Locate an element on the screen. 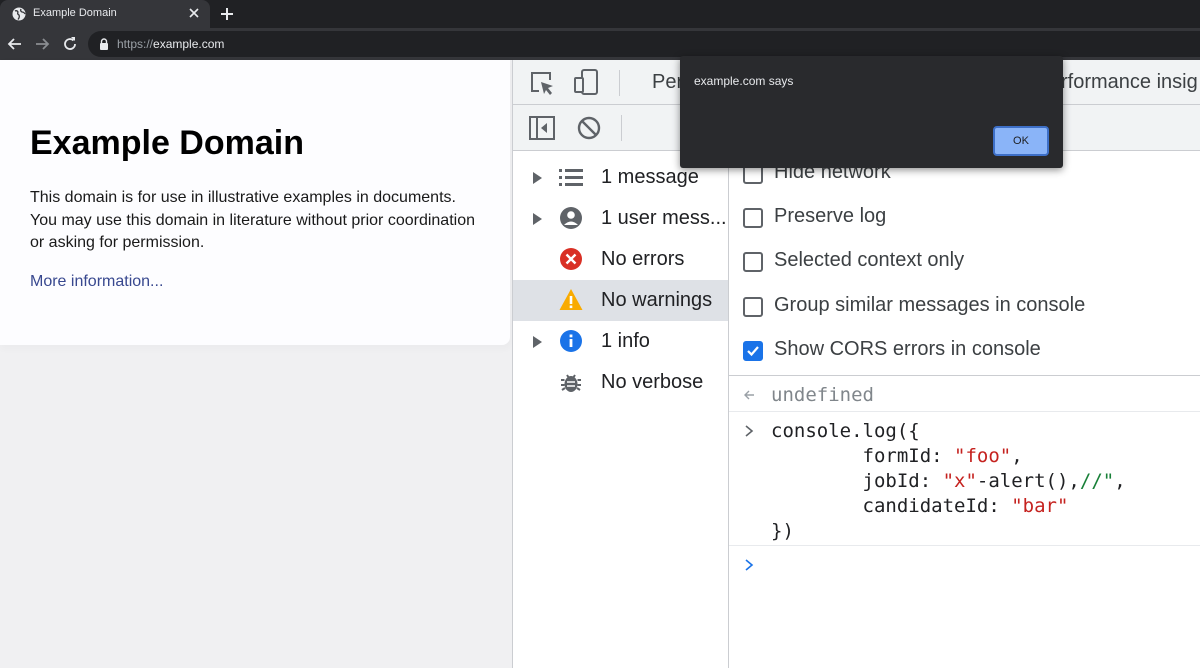  sidebar-item-label: No errors is located at coordinates (643, 259).